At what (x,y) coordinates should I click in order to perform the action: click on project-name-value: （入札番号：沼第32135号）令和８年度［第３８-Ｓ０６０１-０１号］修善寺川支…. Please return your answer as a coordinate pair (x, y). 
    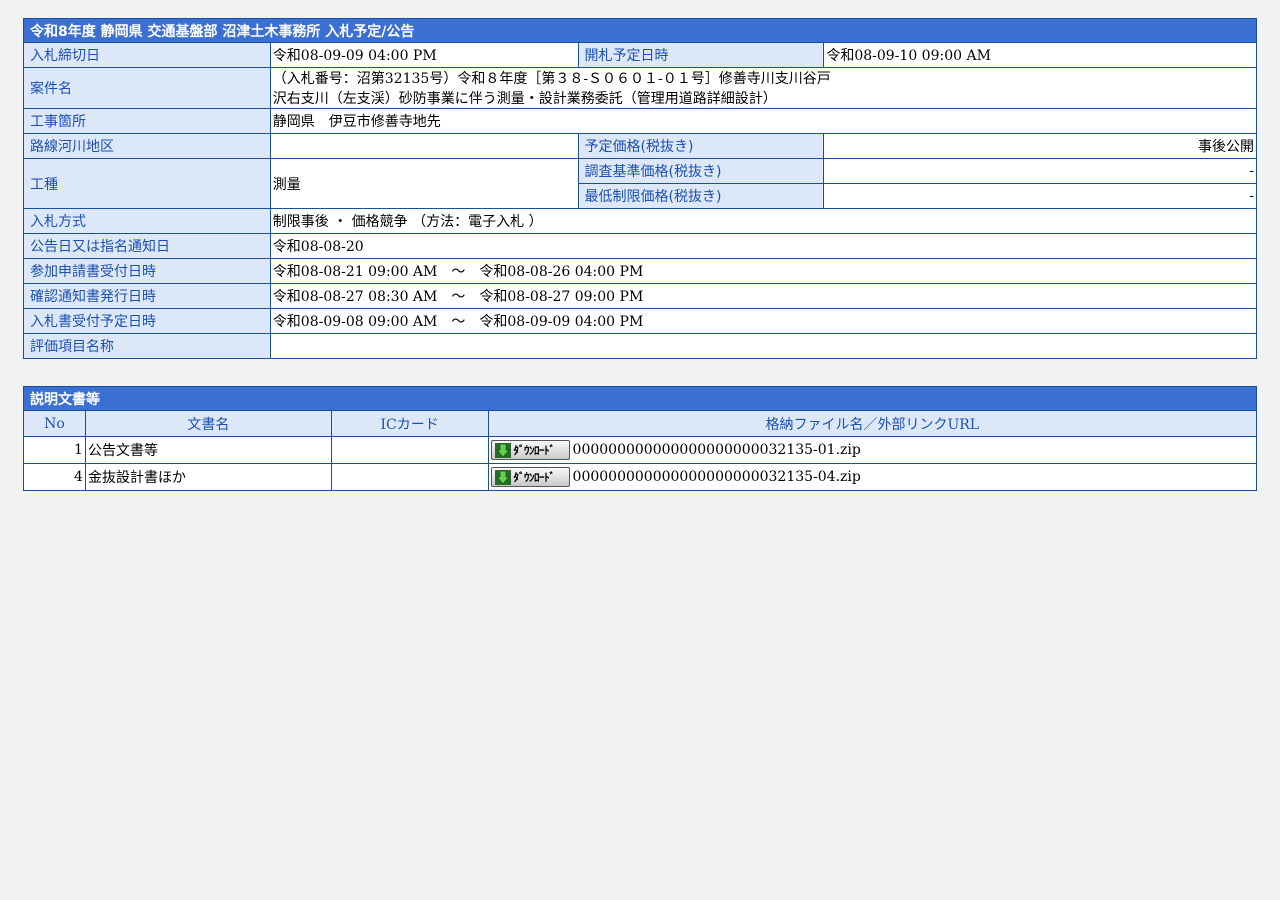
    Looking at the image, I should click on (763, 88).